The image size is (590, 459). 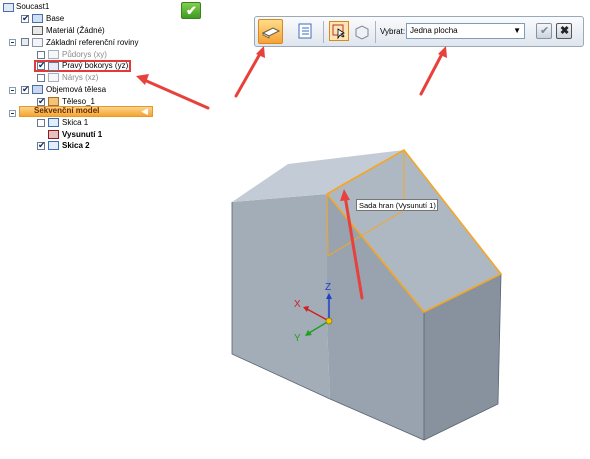 I want to click on axis-z-label: Z, so click(x=328, y=287).